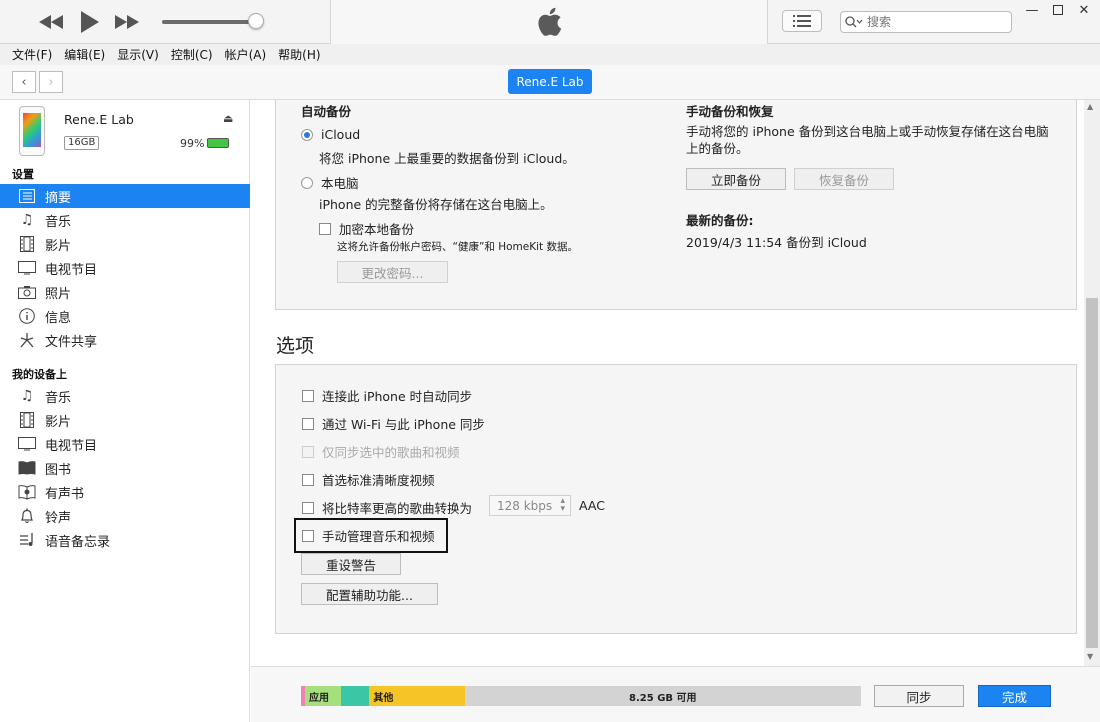 The image size is (1100, 722). Describe the element at coordinates (919, 696) in the screenshot. I see `sync-button: 同步` at that location.